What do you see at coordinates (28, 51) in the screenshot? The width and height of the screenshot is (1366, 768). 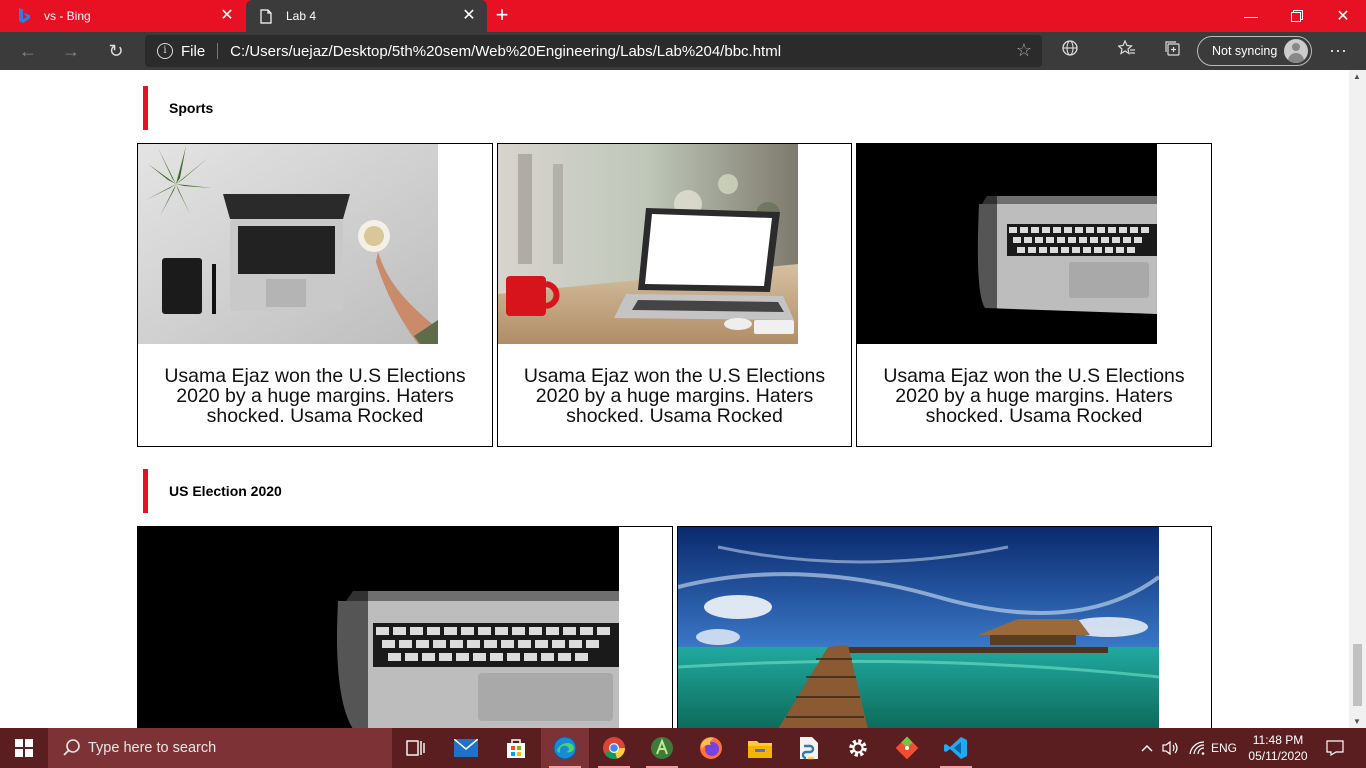 I see `back-button: ←` at bounding box center [28, 51].